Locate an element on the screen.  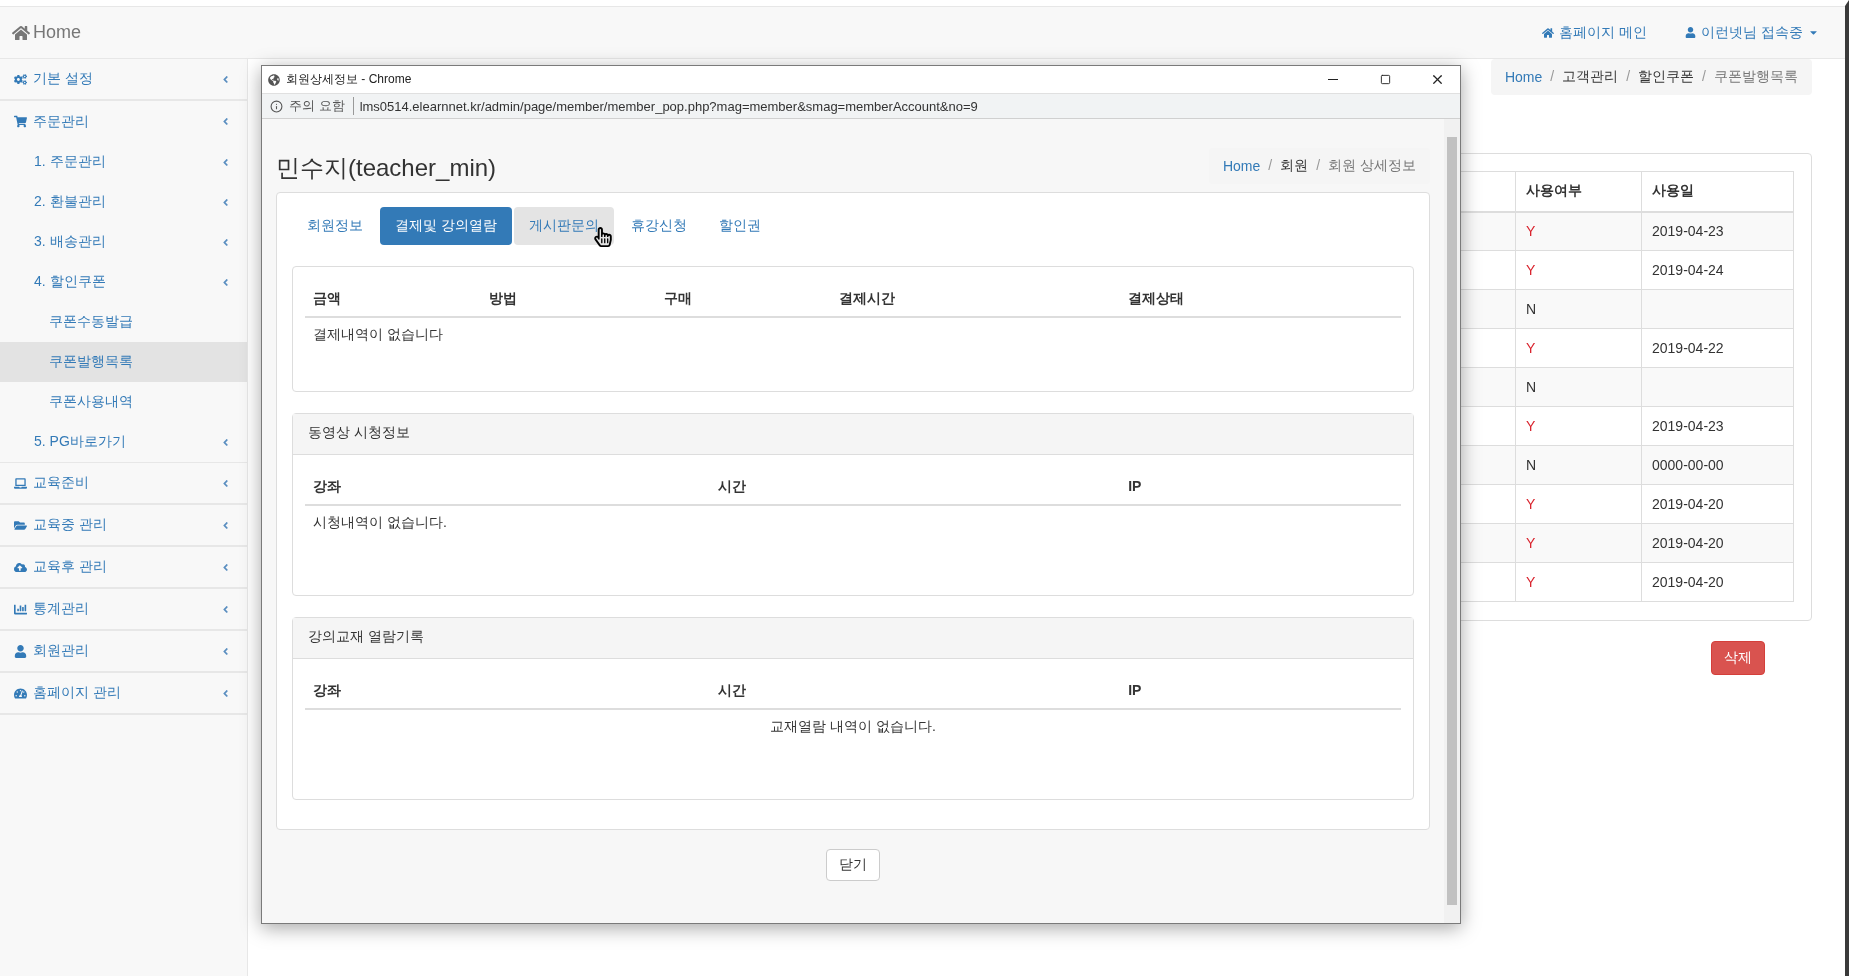
column-header: 사용여부 is located at coordinates (1578, 191).